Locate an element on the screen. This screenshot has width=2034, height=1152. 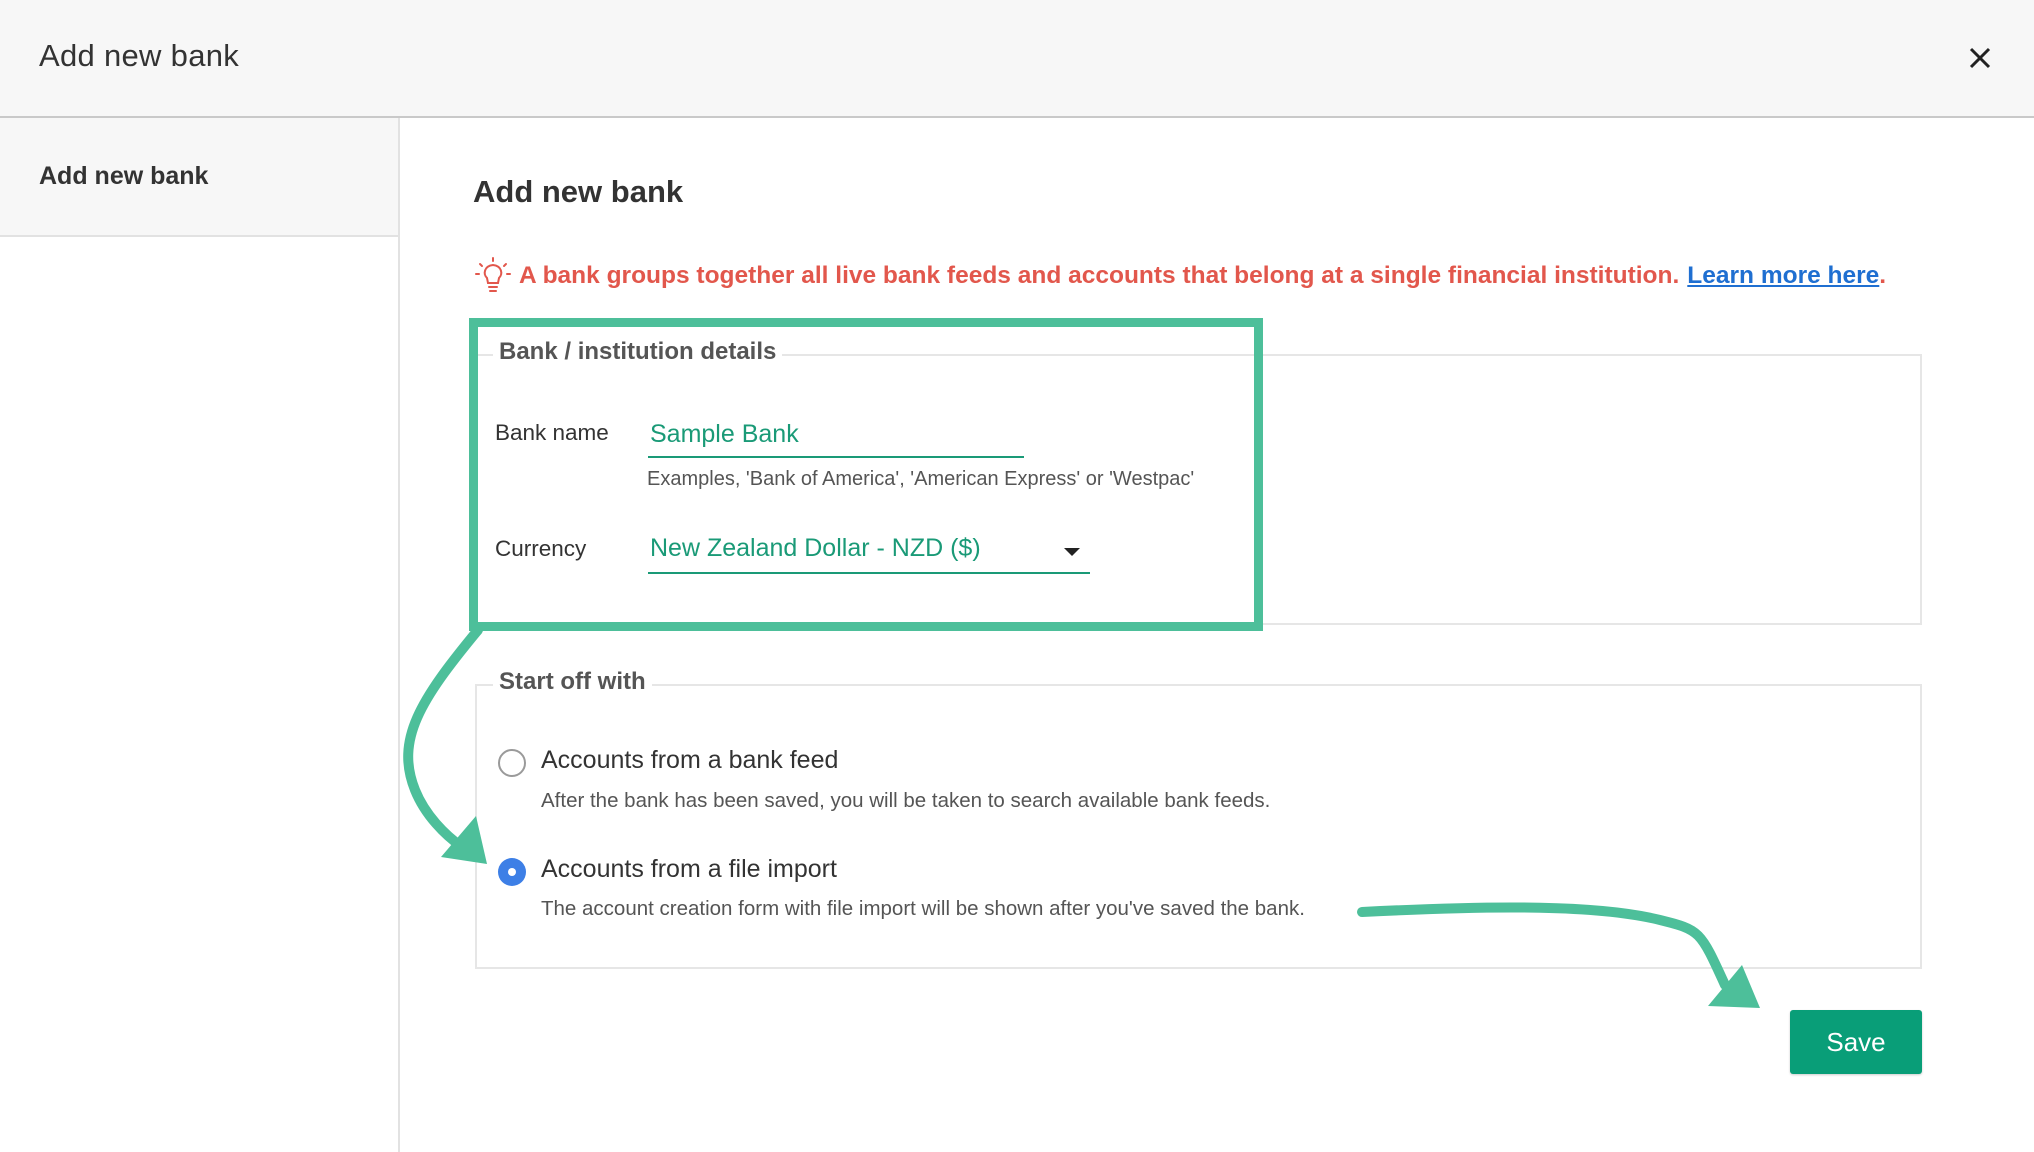
radio-file-import is located at coordinates (512, 872).